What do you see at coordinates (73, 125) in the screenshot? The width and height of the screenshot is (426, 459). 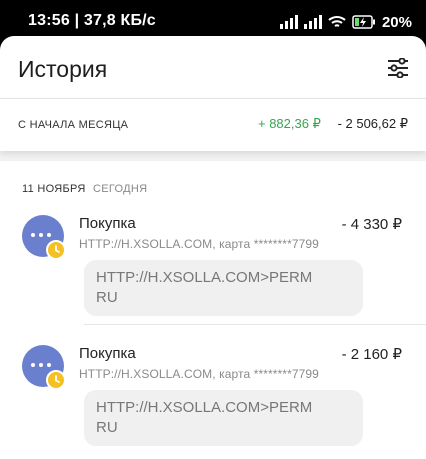 I see `summary-label: С НАЧАЛА МЕСЯЦА` at bounding box center [73, 125].